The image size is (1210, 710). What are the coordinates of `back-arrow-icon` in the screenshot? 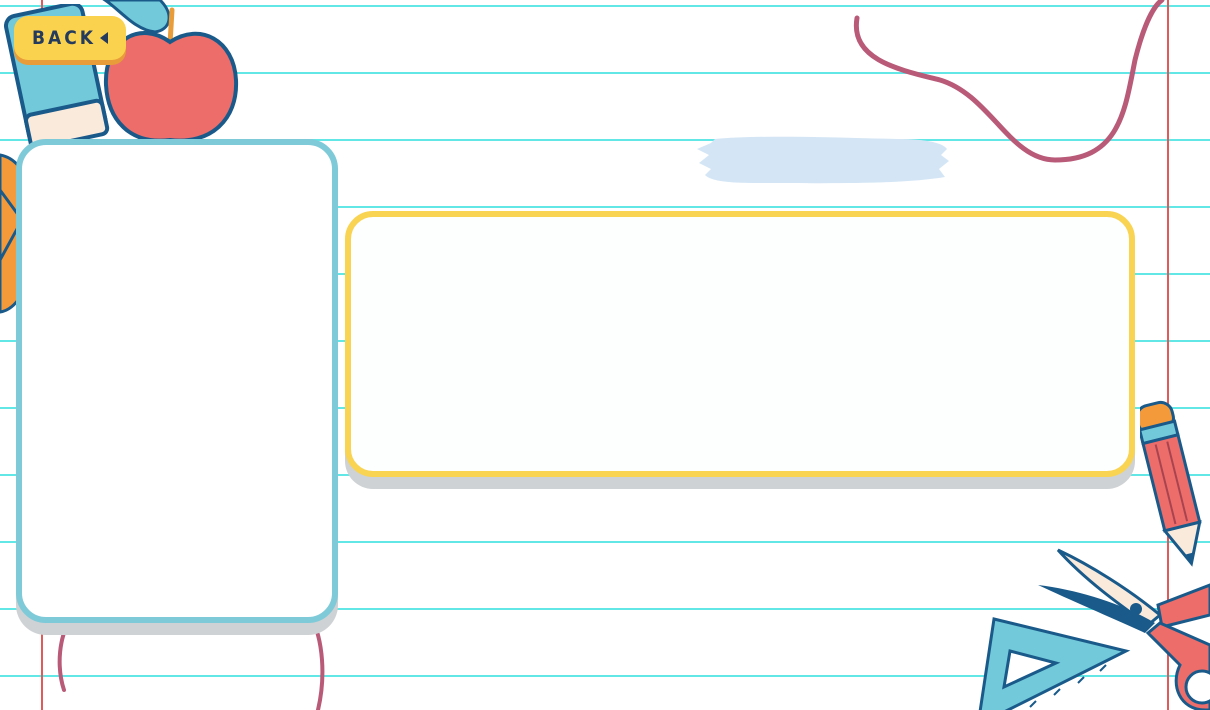 It's located at (104, 38).